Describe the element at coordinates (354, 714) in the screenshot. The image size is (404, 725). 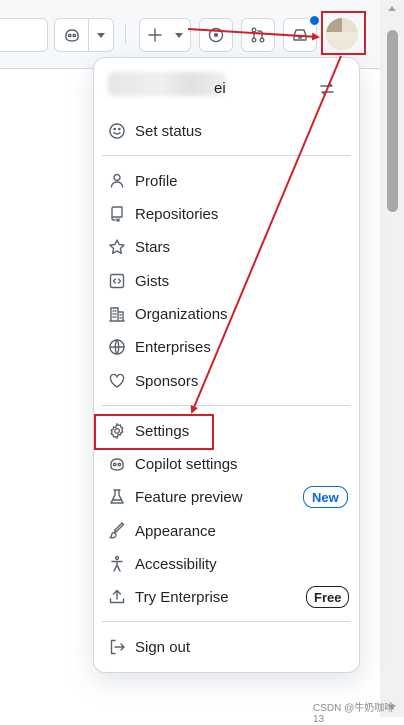
I see `watermark: CSDN @牛奶咖啡13` at that location.